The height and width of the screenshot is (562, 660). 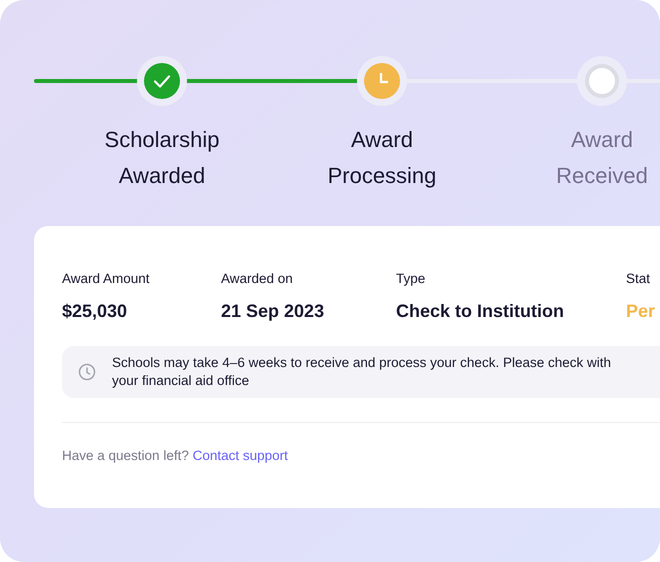 I want to click on detail-label: Type, so click(x=411, y=279).